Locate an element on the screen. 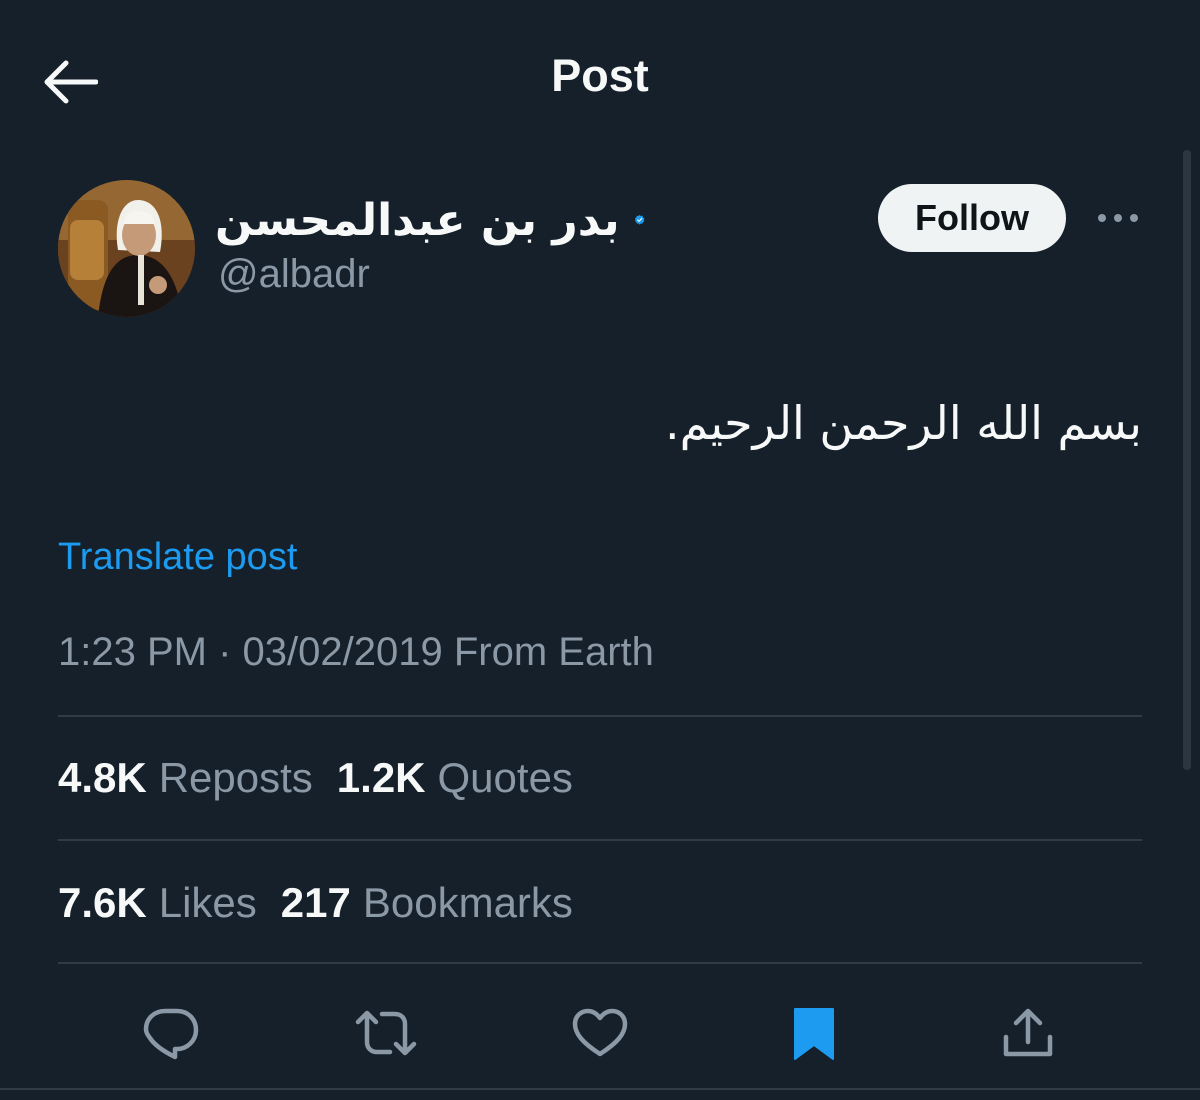 Image resolution: width=1200 pixels, height=1100 pixels. stats-row-reposts-quotes: 4.8K Reposts 1.2K Quotes is located at coordinates (315, 778).